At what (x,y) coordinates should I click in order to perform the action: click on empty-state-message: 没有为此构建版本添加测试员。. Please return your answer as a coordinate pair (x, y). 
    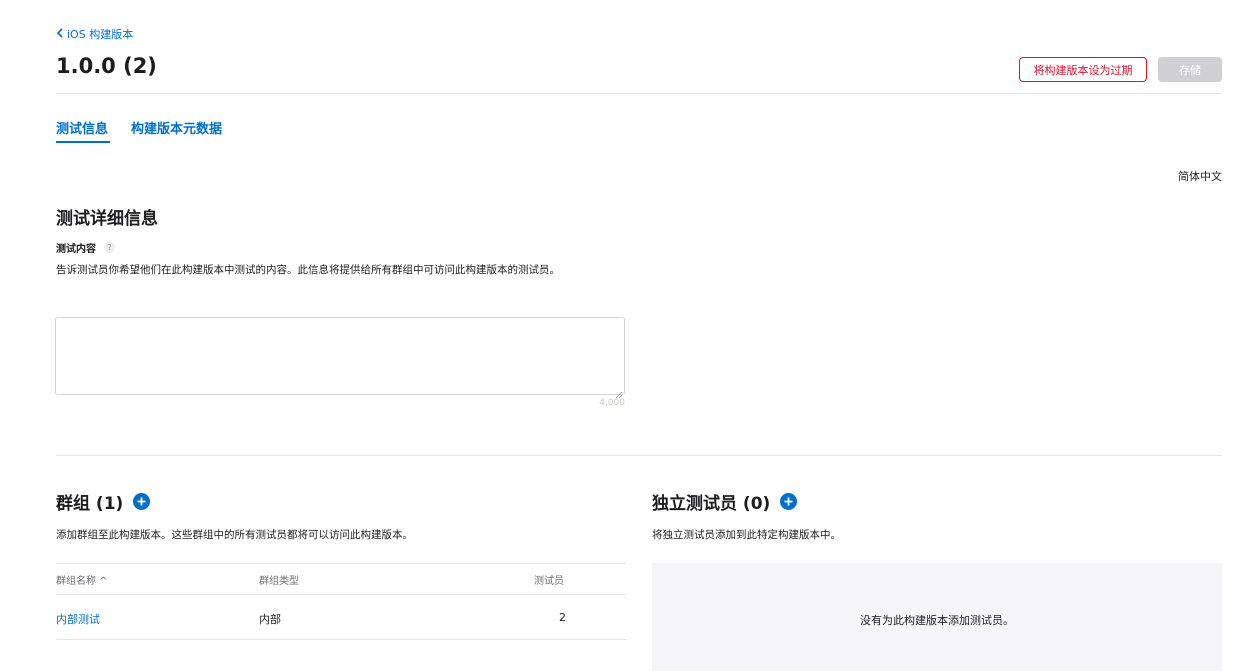
    Looking at the image, I should click on (937, 620).